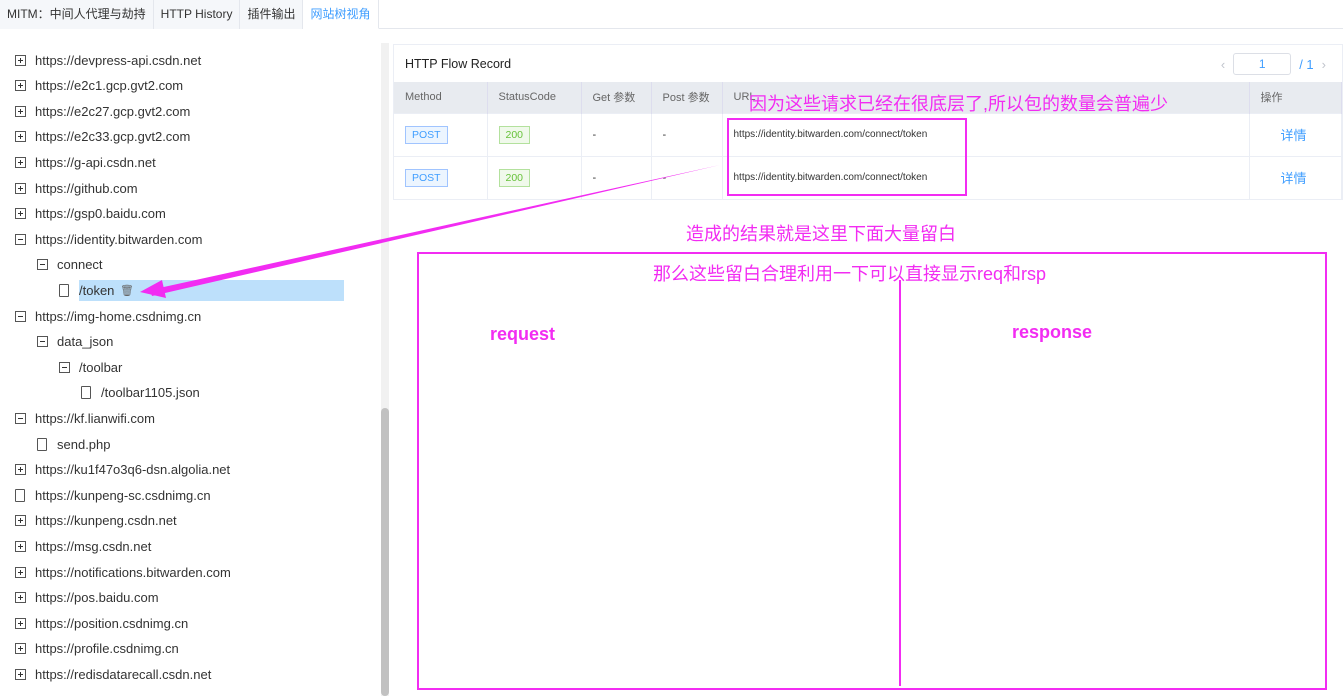  Describe the element at coordinates (435, 230) in the screenshot. I see `arrow-shaft` at that location.